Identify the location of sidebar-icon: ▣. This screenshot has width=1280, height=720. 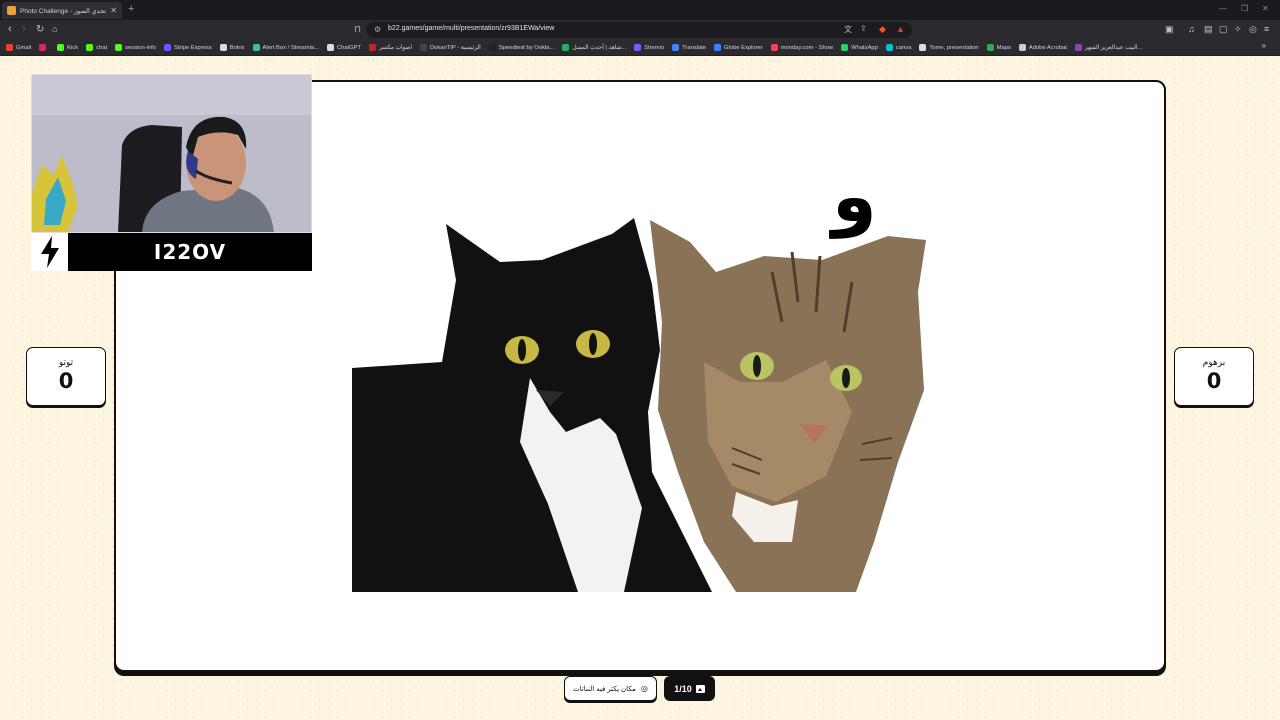
(1169, 29).